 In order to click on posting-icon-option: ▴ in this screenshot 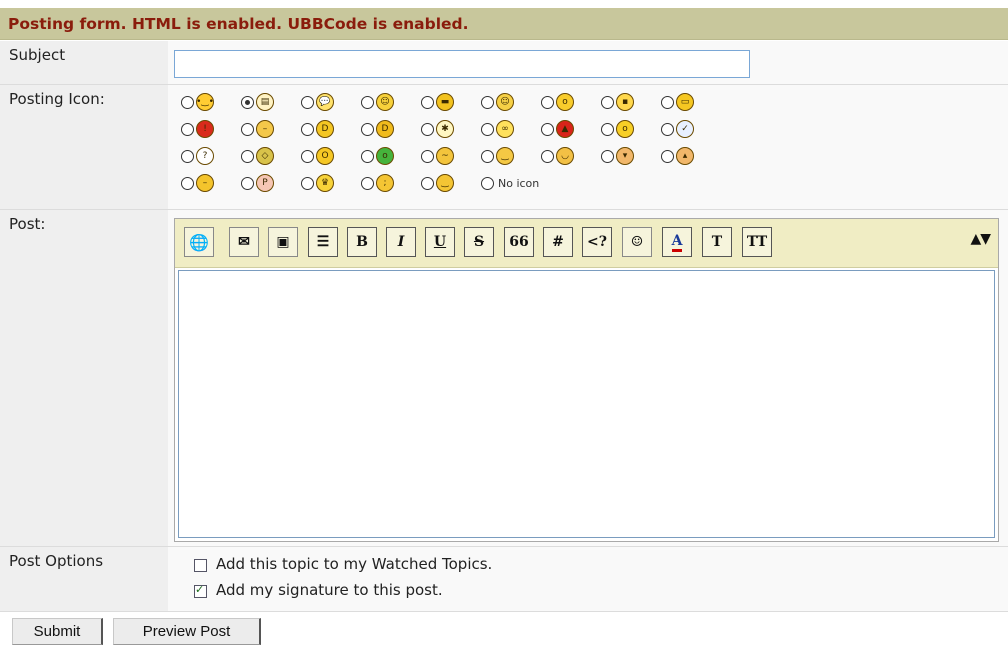, I will do `click(691, 156)`.